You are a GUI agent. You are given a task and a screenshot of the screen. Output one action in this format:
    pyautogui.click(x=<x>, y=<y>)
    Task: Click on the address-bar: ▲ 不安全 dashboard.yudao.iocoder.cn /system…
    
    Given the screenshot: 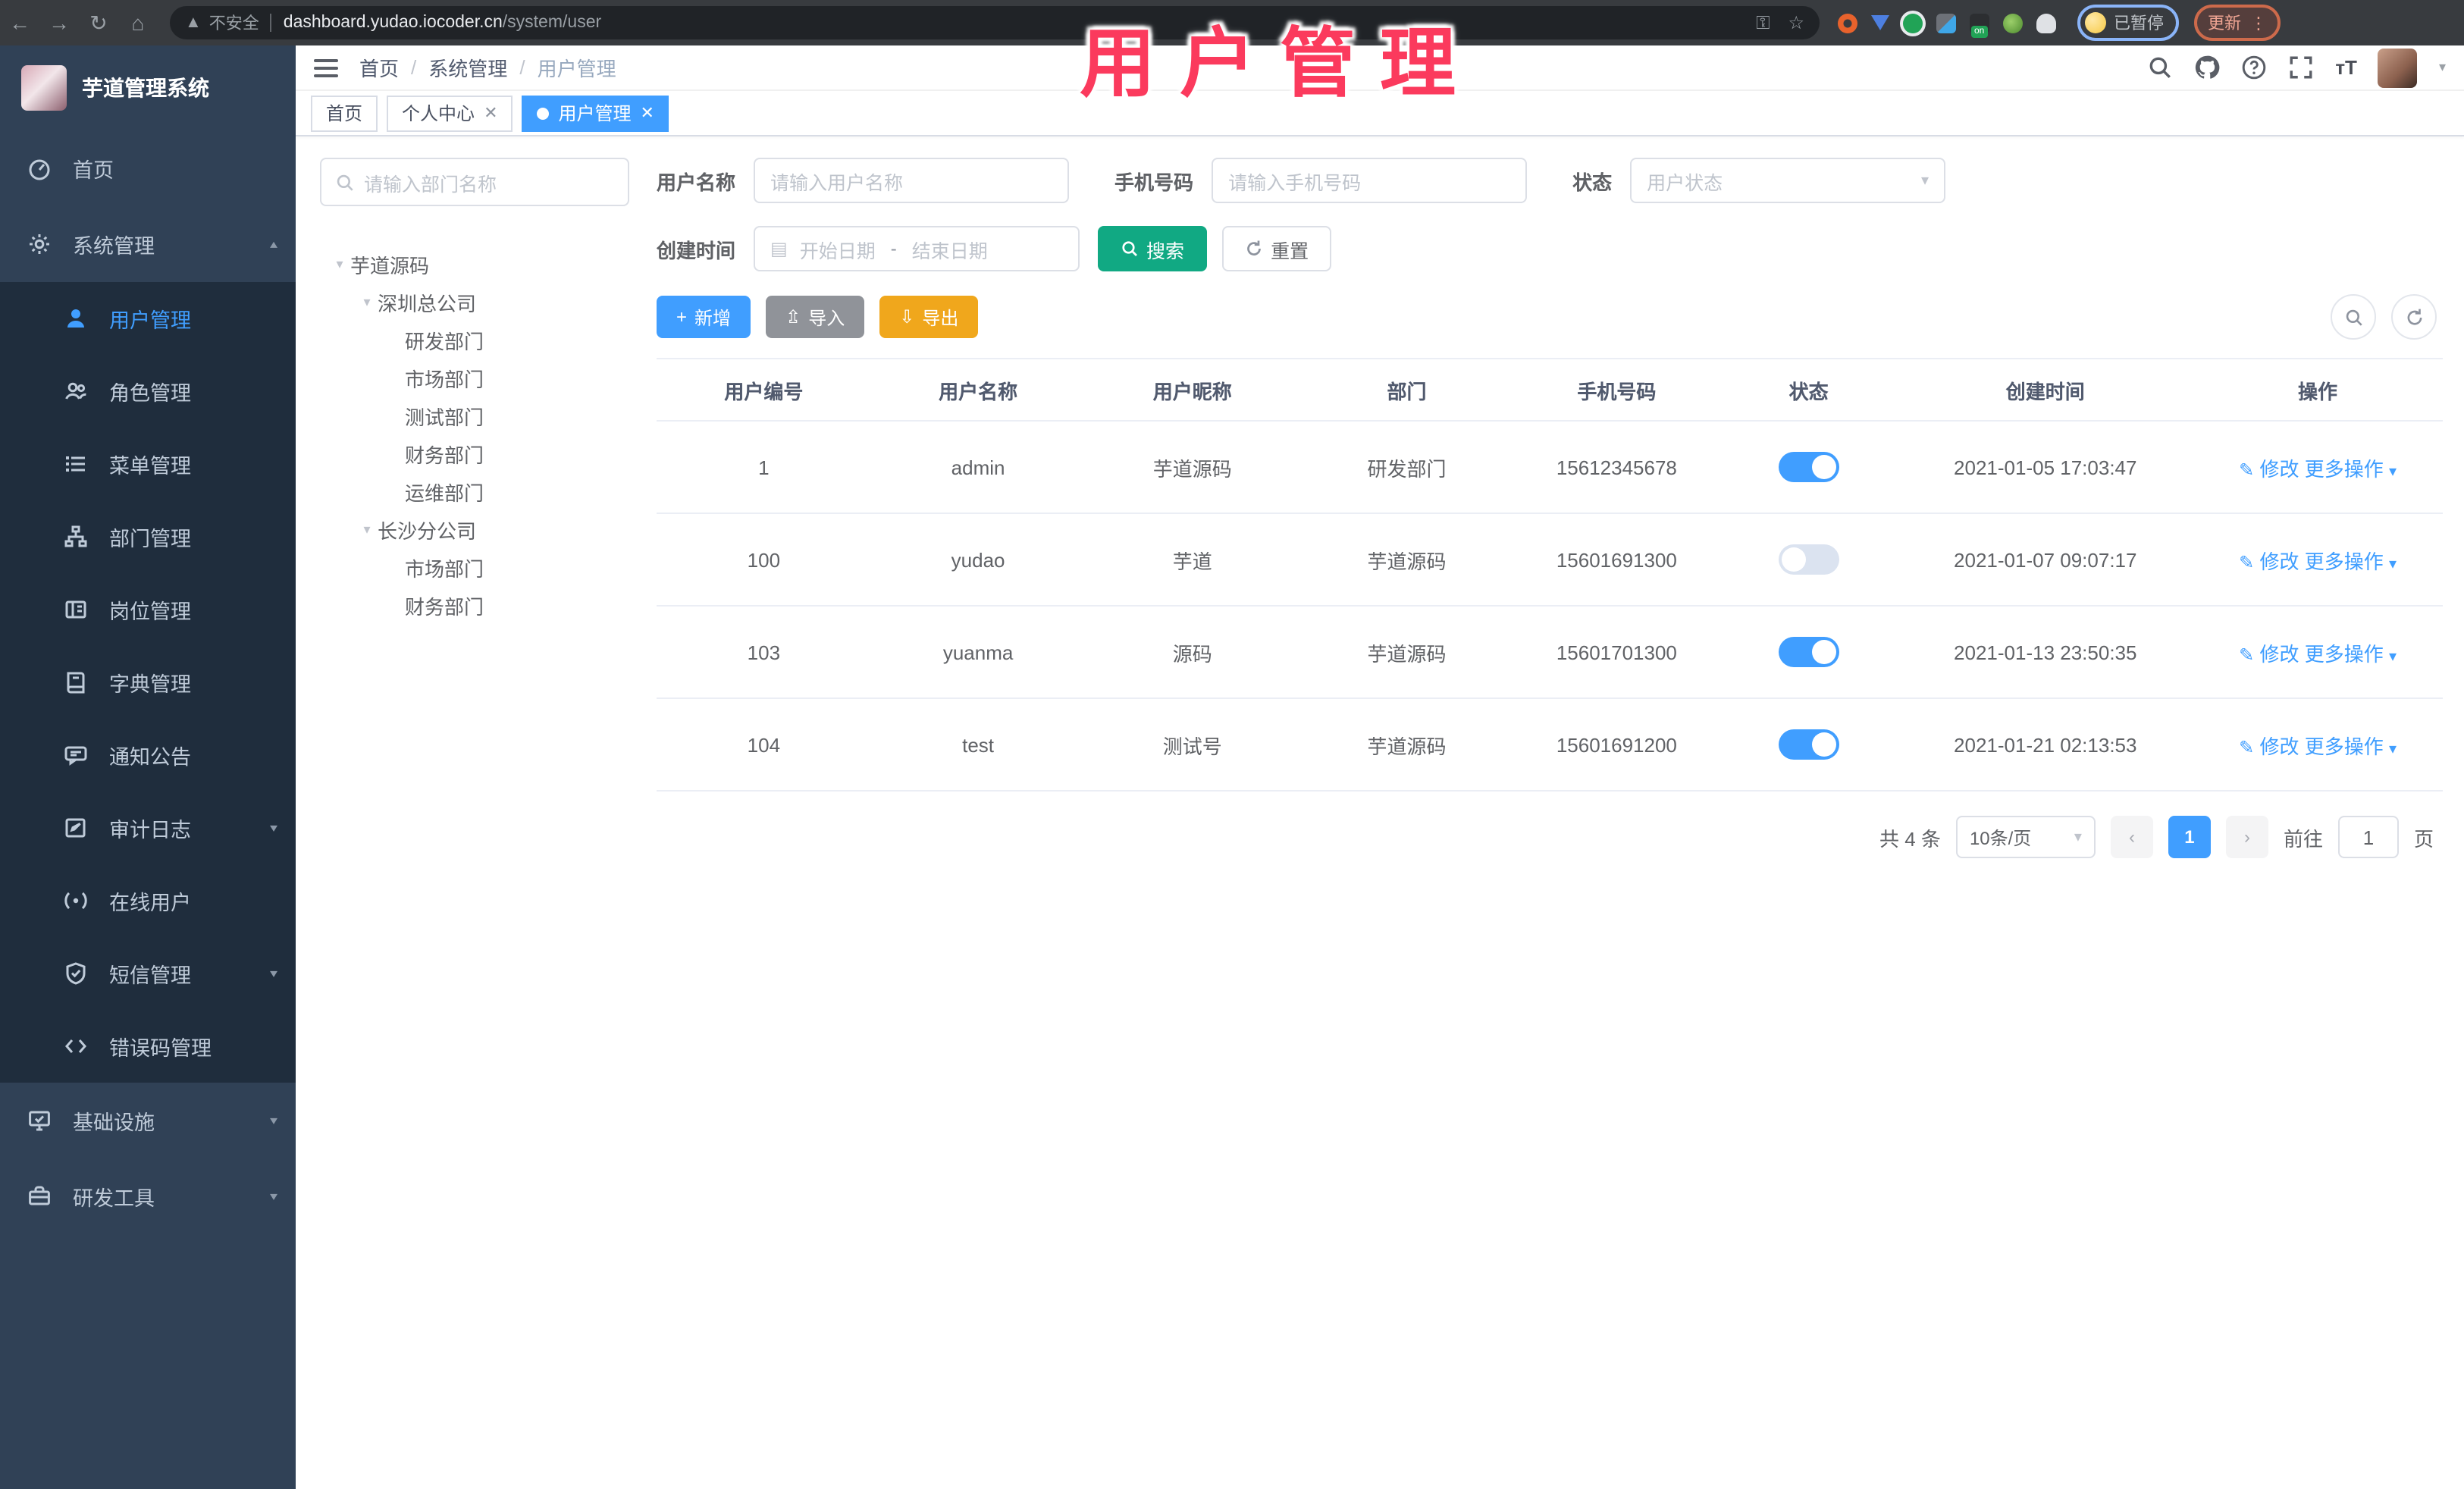 What is the action you would take?
    pyautogui.click(x=995, y=22)
    